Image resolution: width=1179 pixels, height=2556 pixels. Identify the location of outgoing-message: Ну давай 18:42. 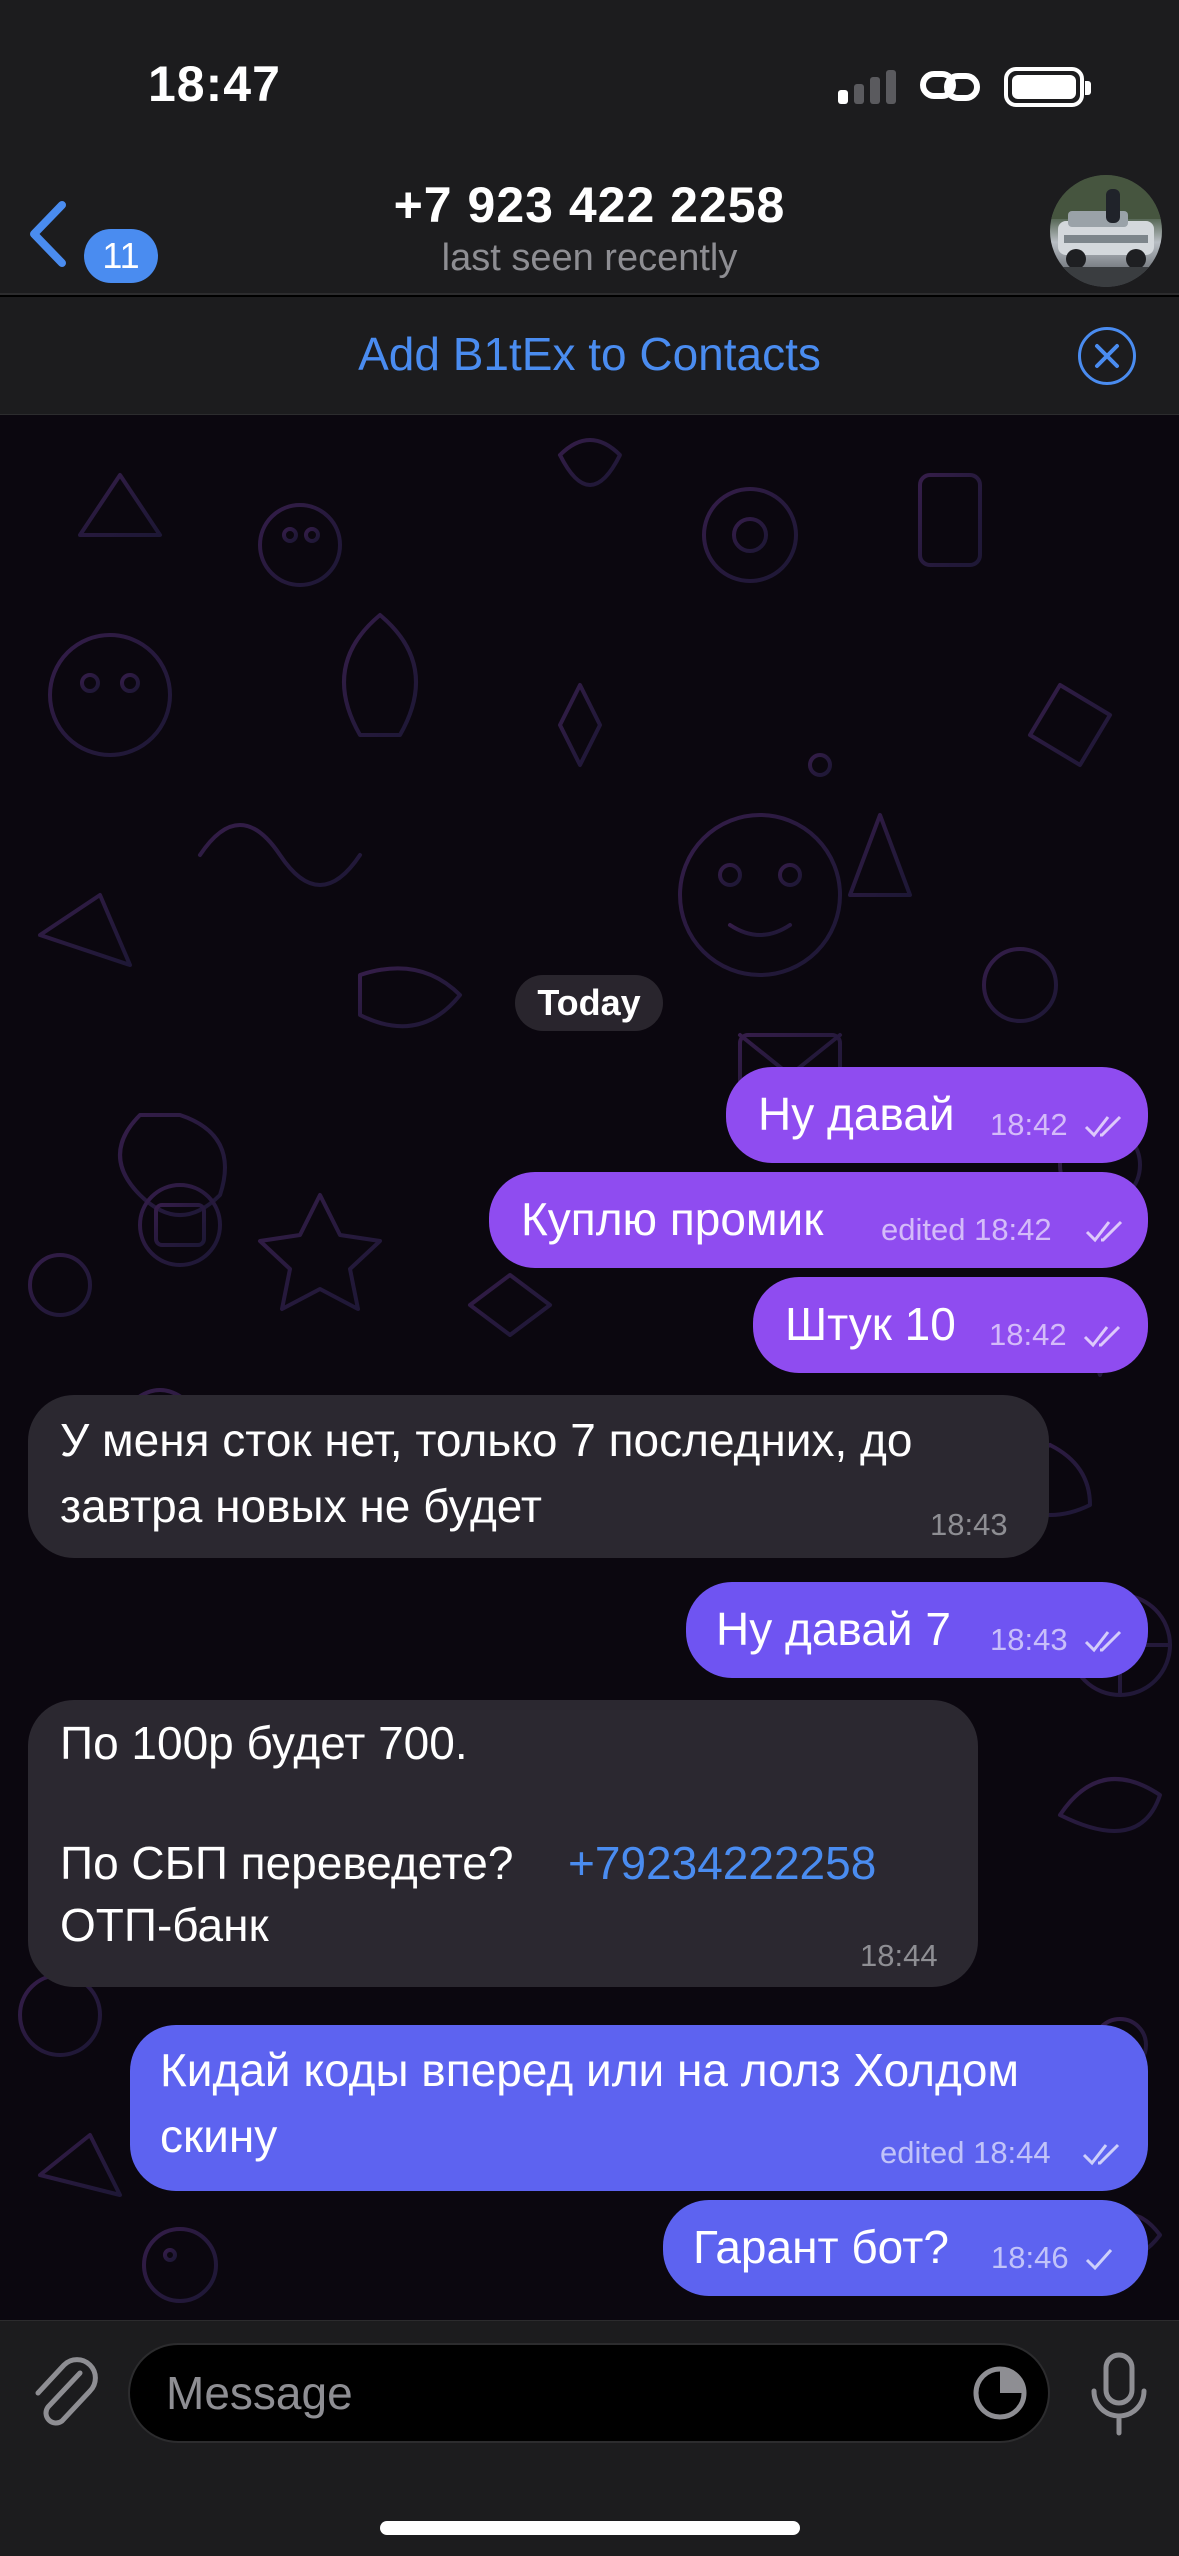
(937, 1115).